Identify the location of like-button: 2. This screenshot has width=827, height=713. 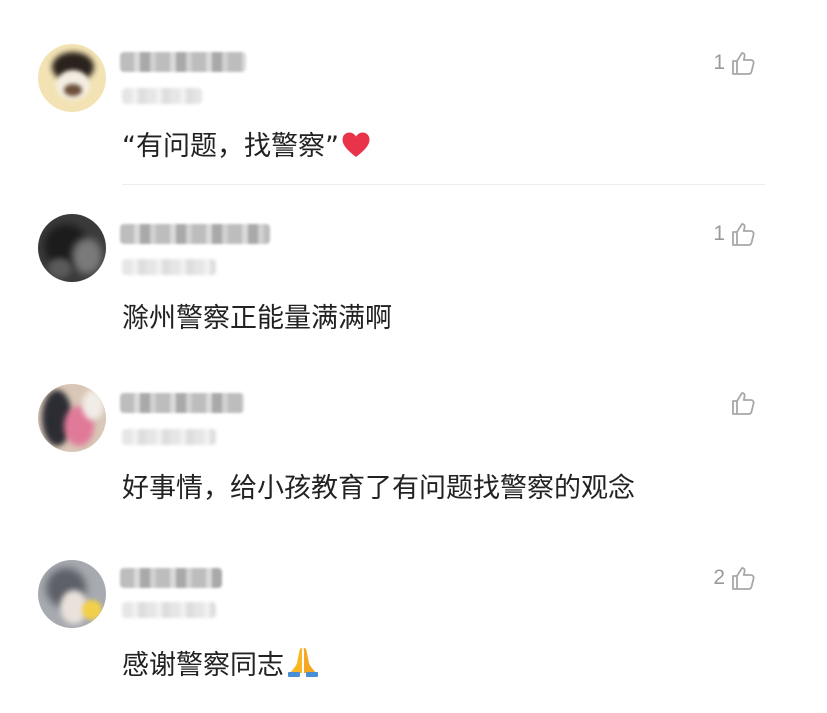
(735, 578).